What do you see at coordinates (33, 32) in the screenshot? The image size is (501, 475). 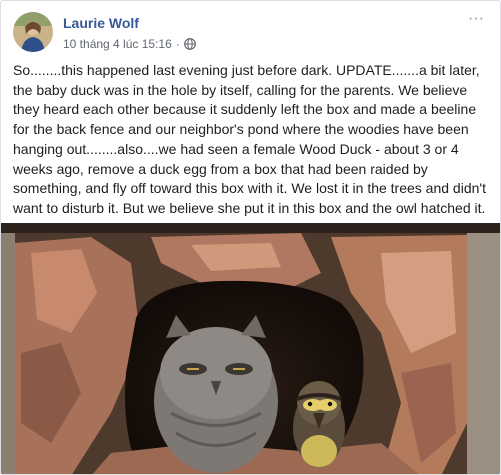 I see `author-avatar` at bounding box center [33, 32].